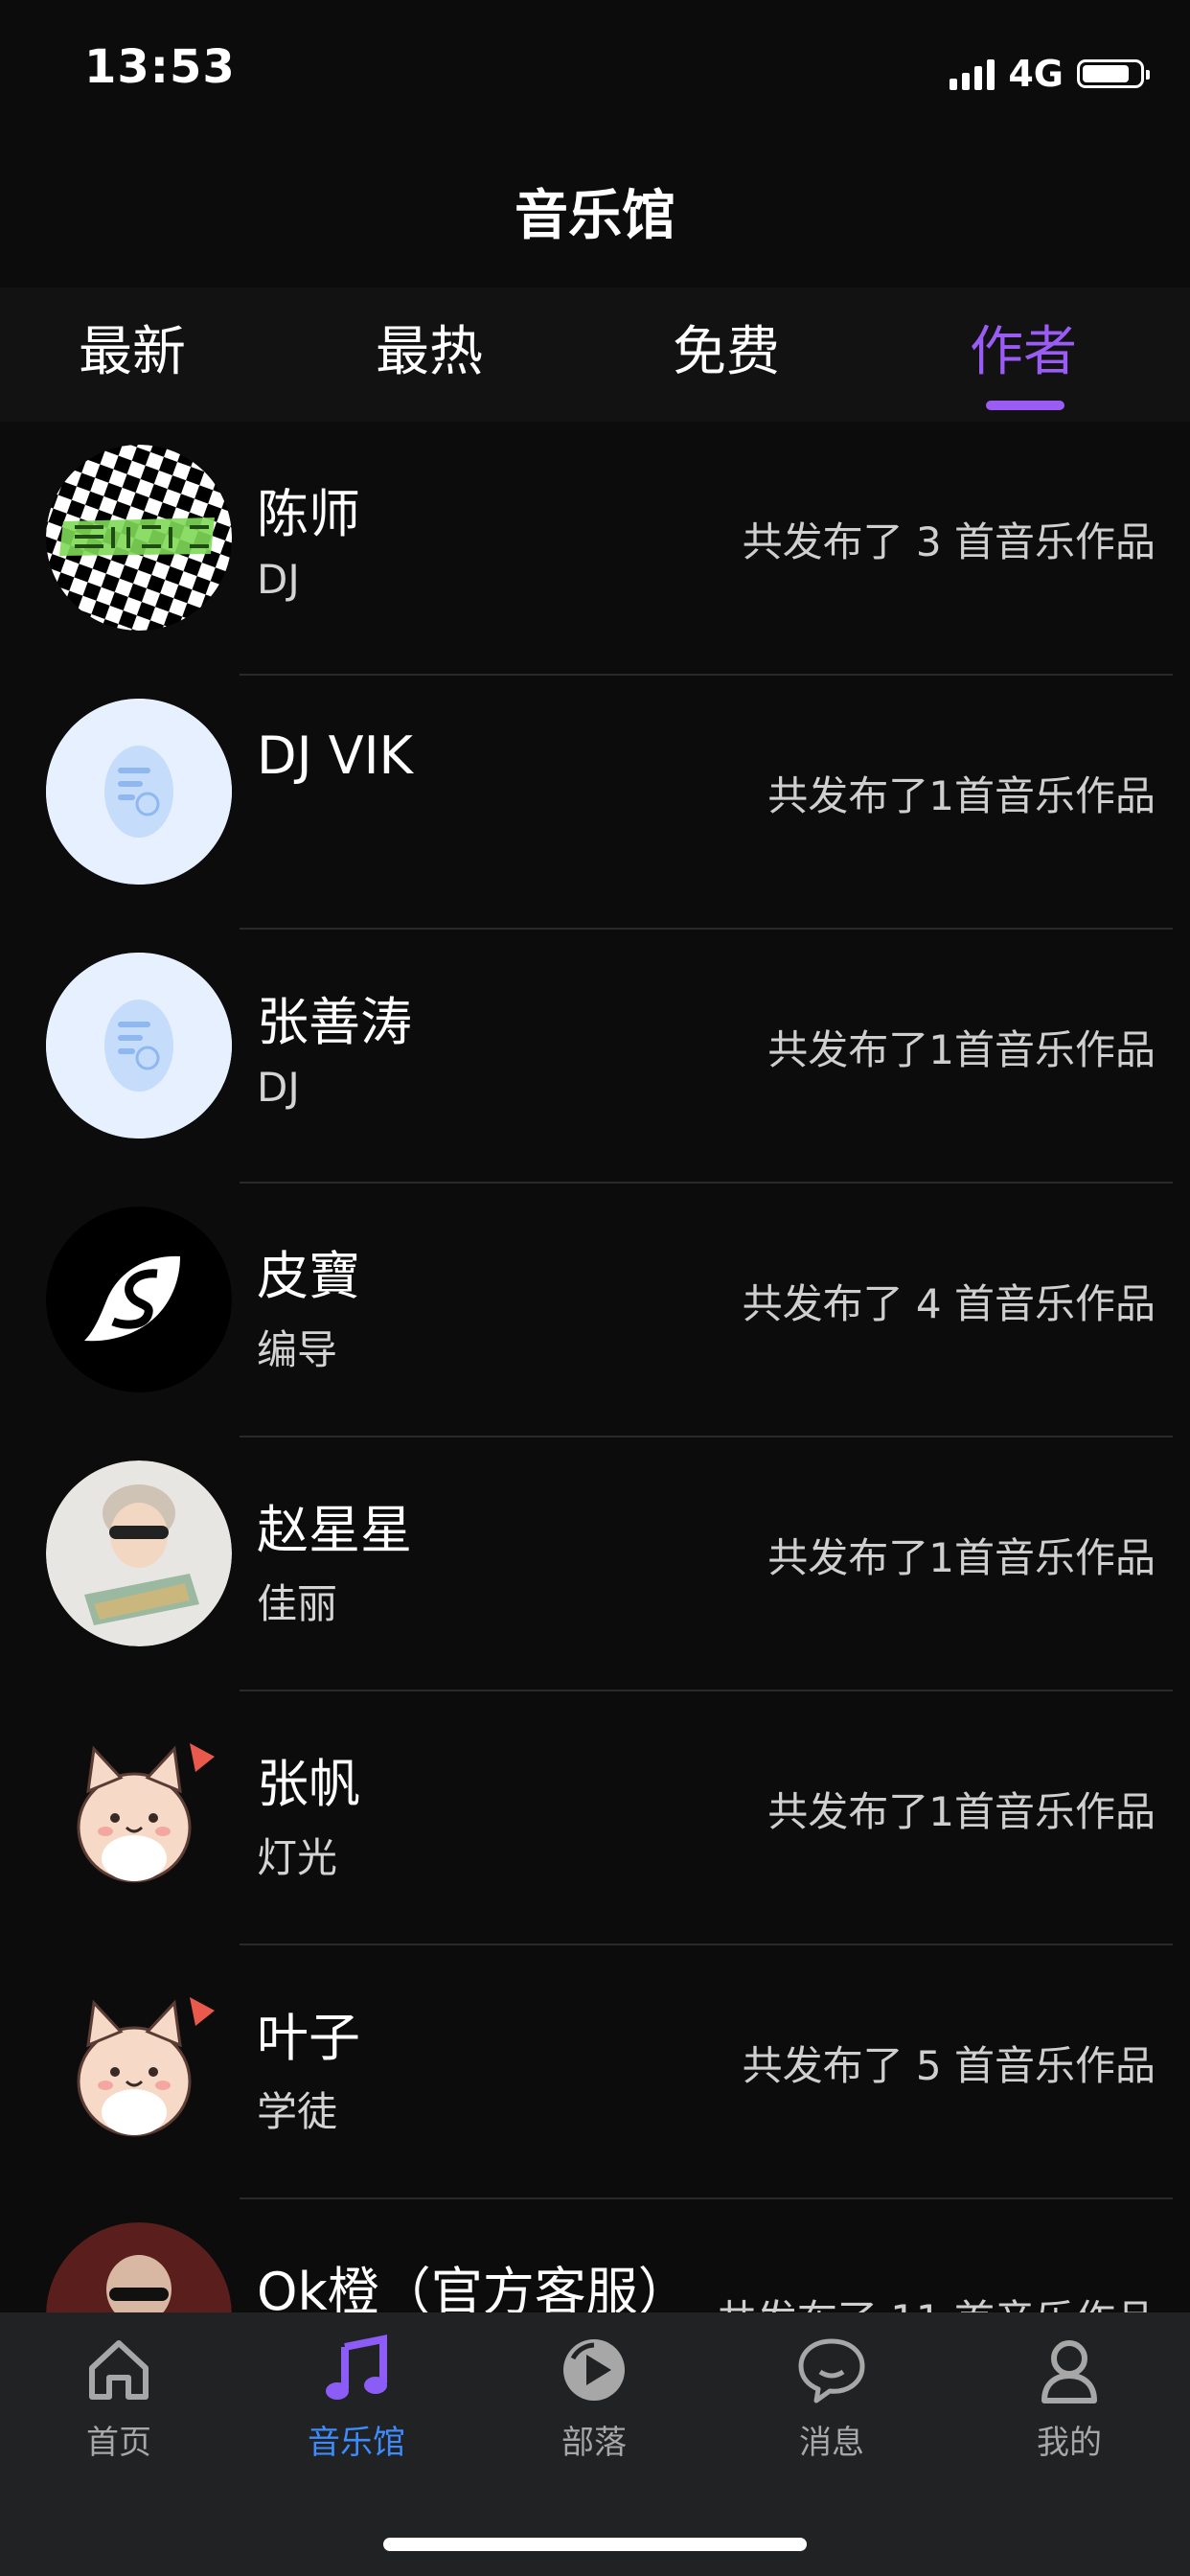 This screenshot has width=1190, height=2576. Describe the element at coordinates (594, 2370) in the screenshot. I see `play-circle-icon` at that location.